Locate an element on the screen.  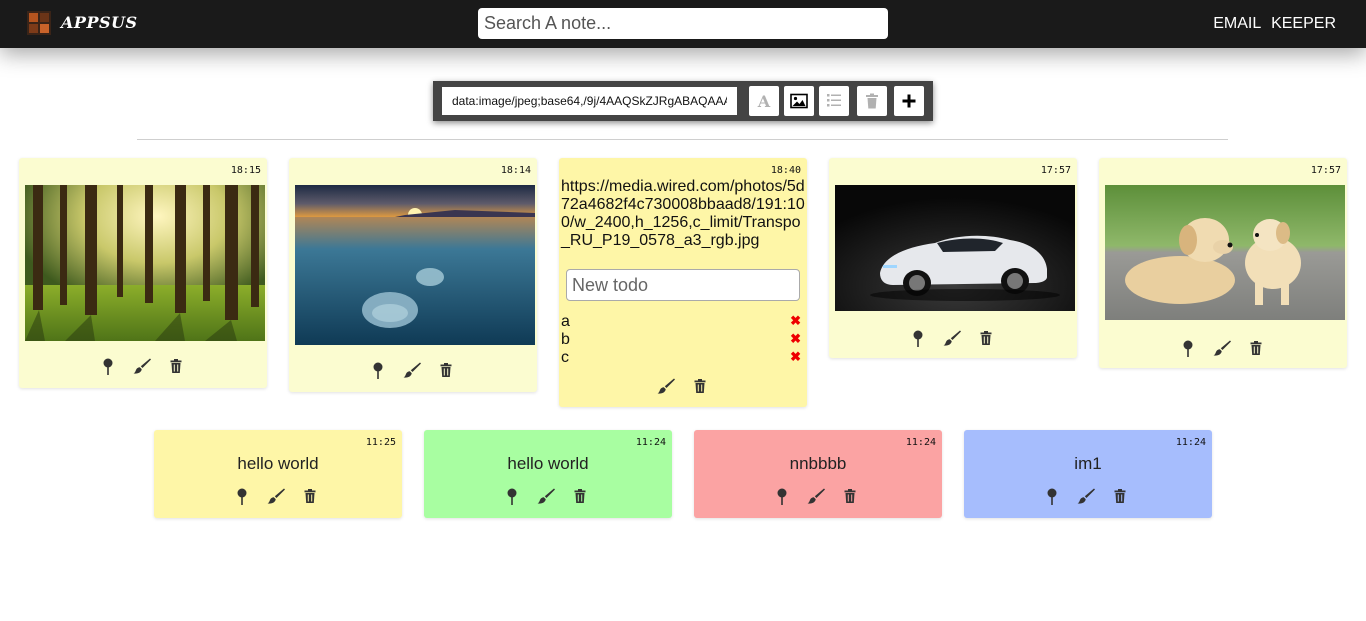
add-icon is located at coordinates (909, 101).